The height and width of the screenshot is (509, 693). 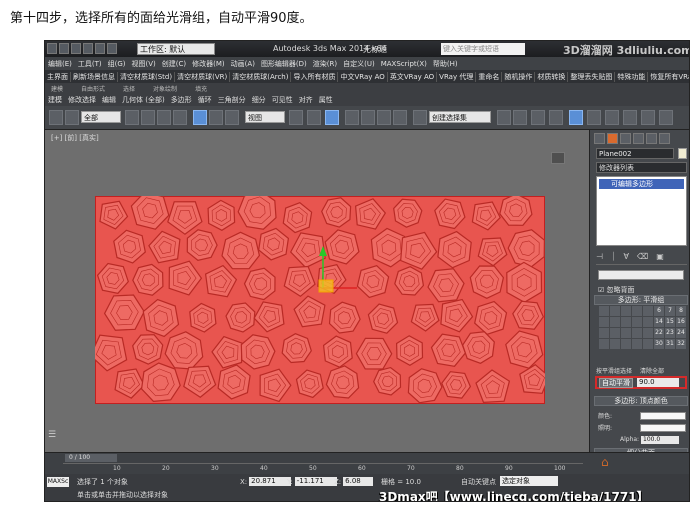 I want to click on ribbon-subtab-1: 修改选择, so click(x=82, y=100).